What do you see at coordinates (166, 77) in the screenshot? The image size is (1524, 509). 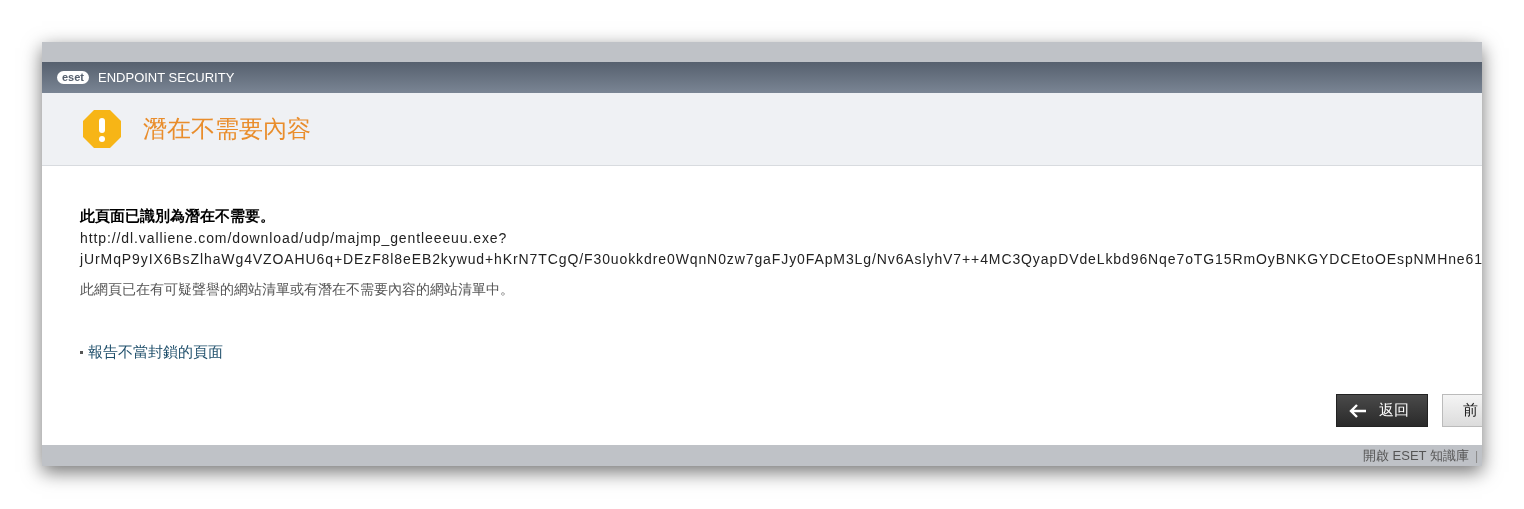 I see `window-title: ENDPOINT SECURITY` at bounding box center [166, 77].